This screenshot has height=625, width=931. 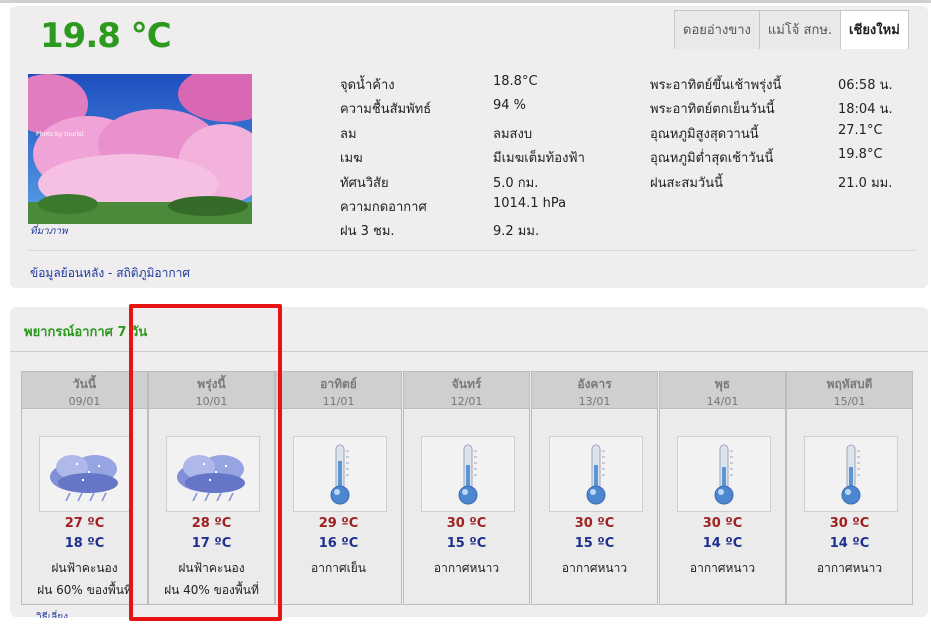 What do you see at coordinates (539, 158) in the screenshot?
I see `obs-value: มีเมฆเต็มท้องฟ้า` at bounding box center [539, 158].